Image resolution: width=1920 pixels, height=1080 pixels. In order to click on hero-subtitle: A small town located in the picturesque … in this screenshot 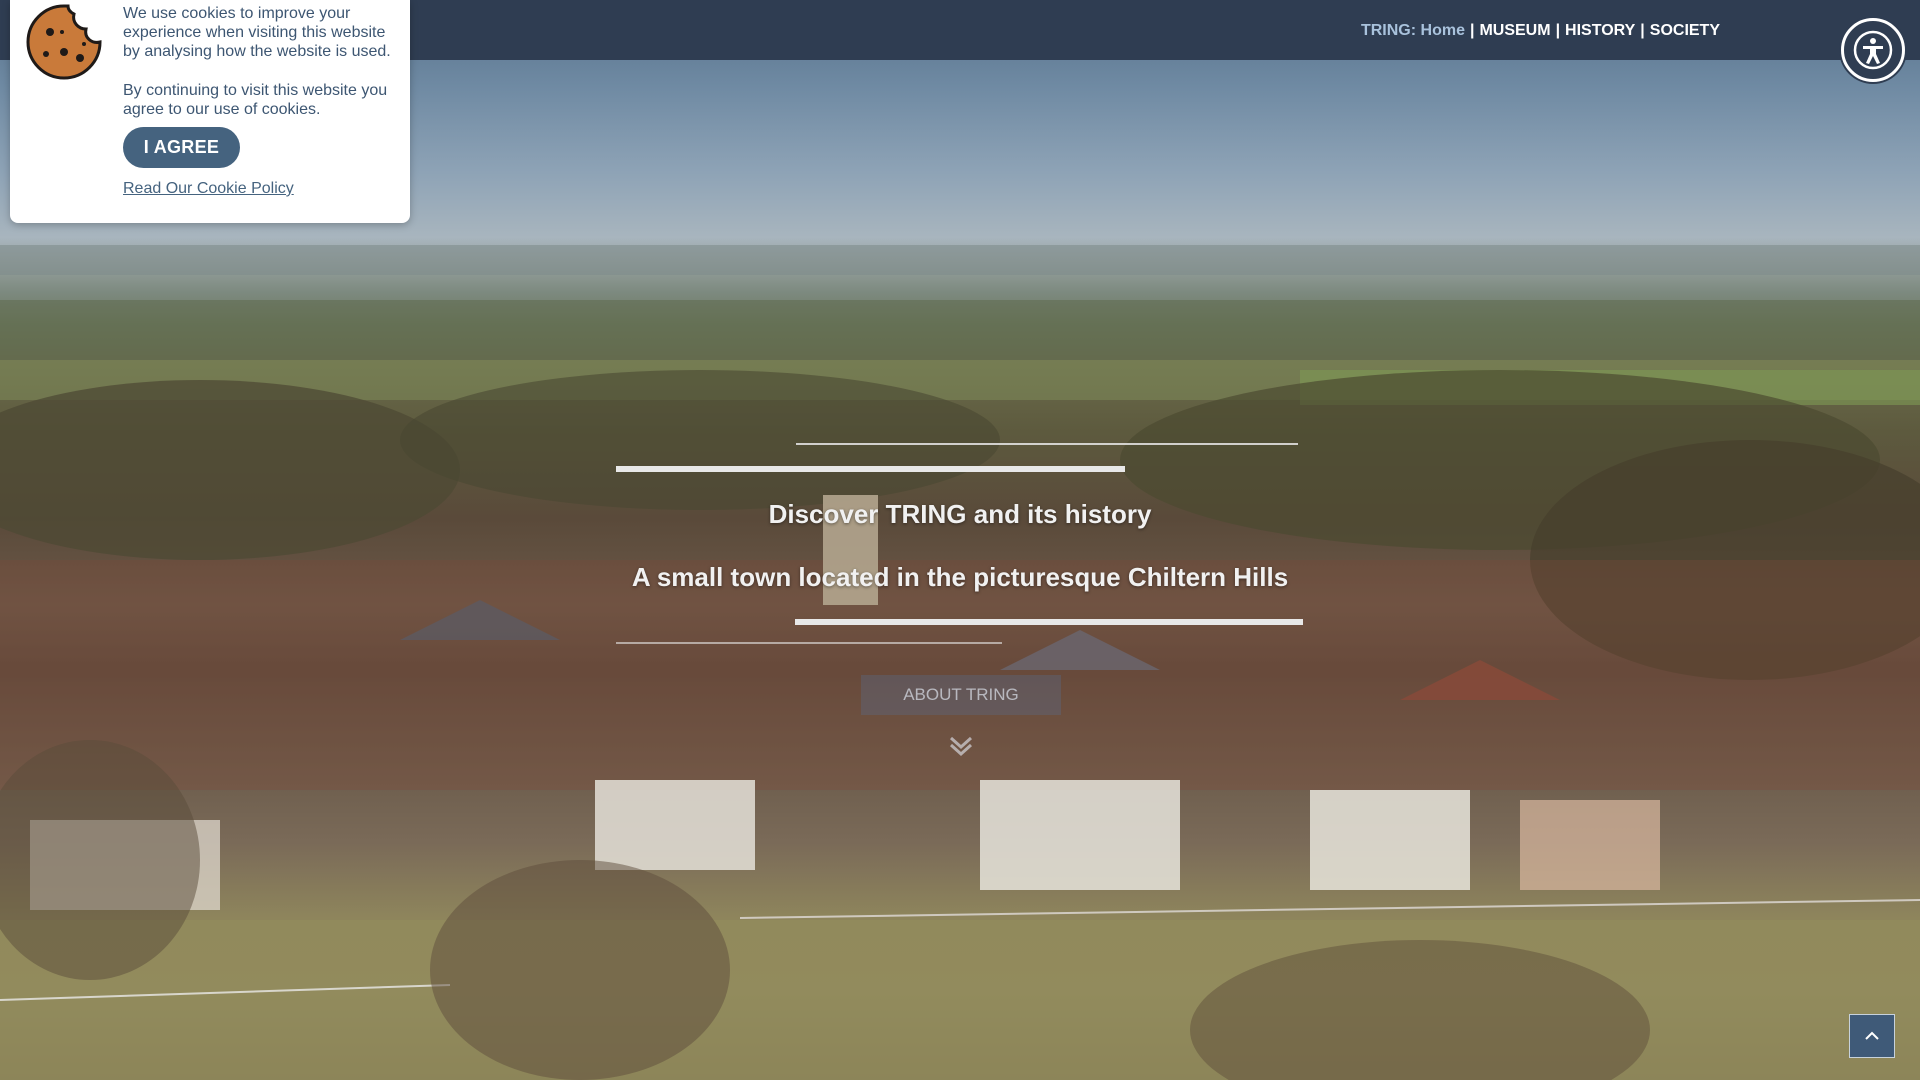, I will do `click(960, 577)`.